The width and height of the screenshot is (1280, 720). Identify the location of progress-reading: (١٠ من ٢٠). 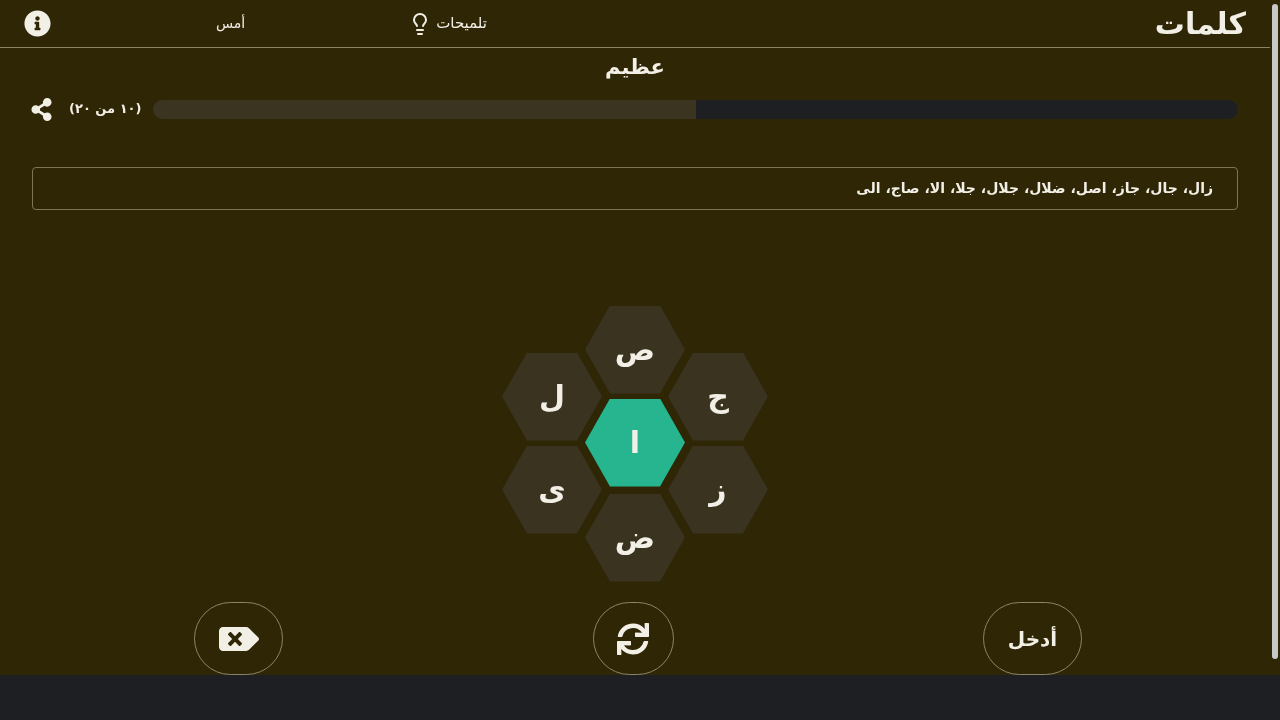
(105, 109).